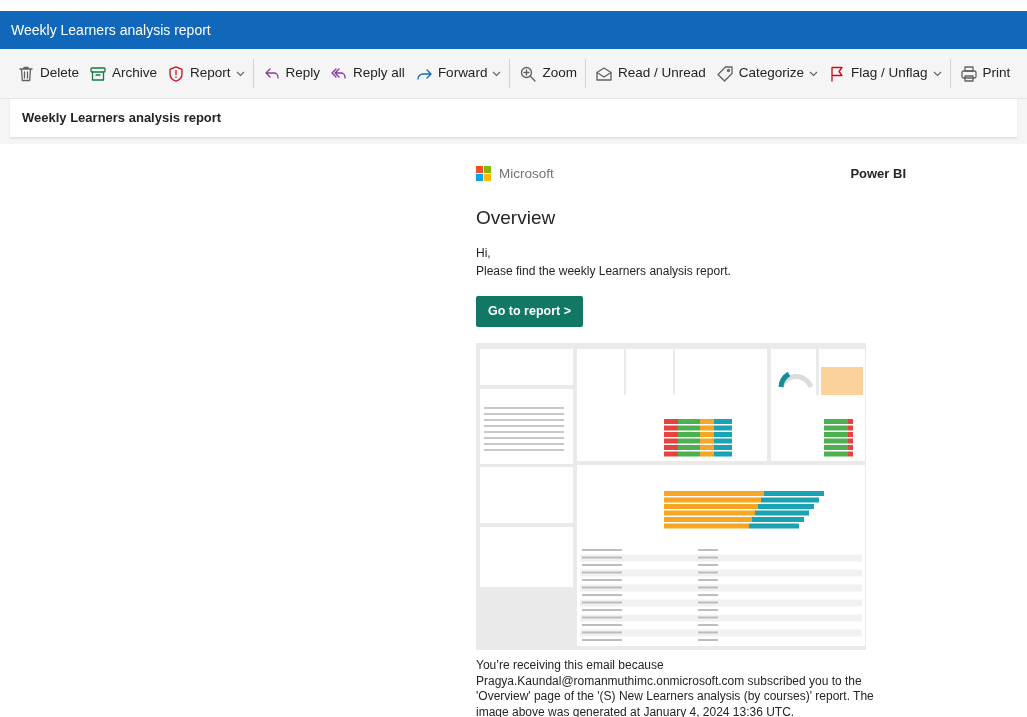  Describe the element at coordinates (460, 73) in the screenshot. I see `forward-button: Forward` at that location.